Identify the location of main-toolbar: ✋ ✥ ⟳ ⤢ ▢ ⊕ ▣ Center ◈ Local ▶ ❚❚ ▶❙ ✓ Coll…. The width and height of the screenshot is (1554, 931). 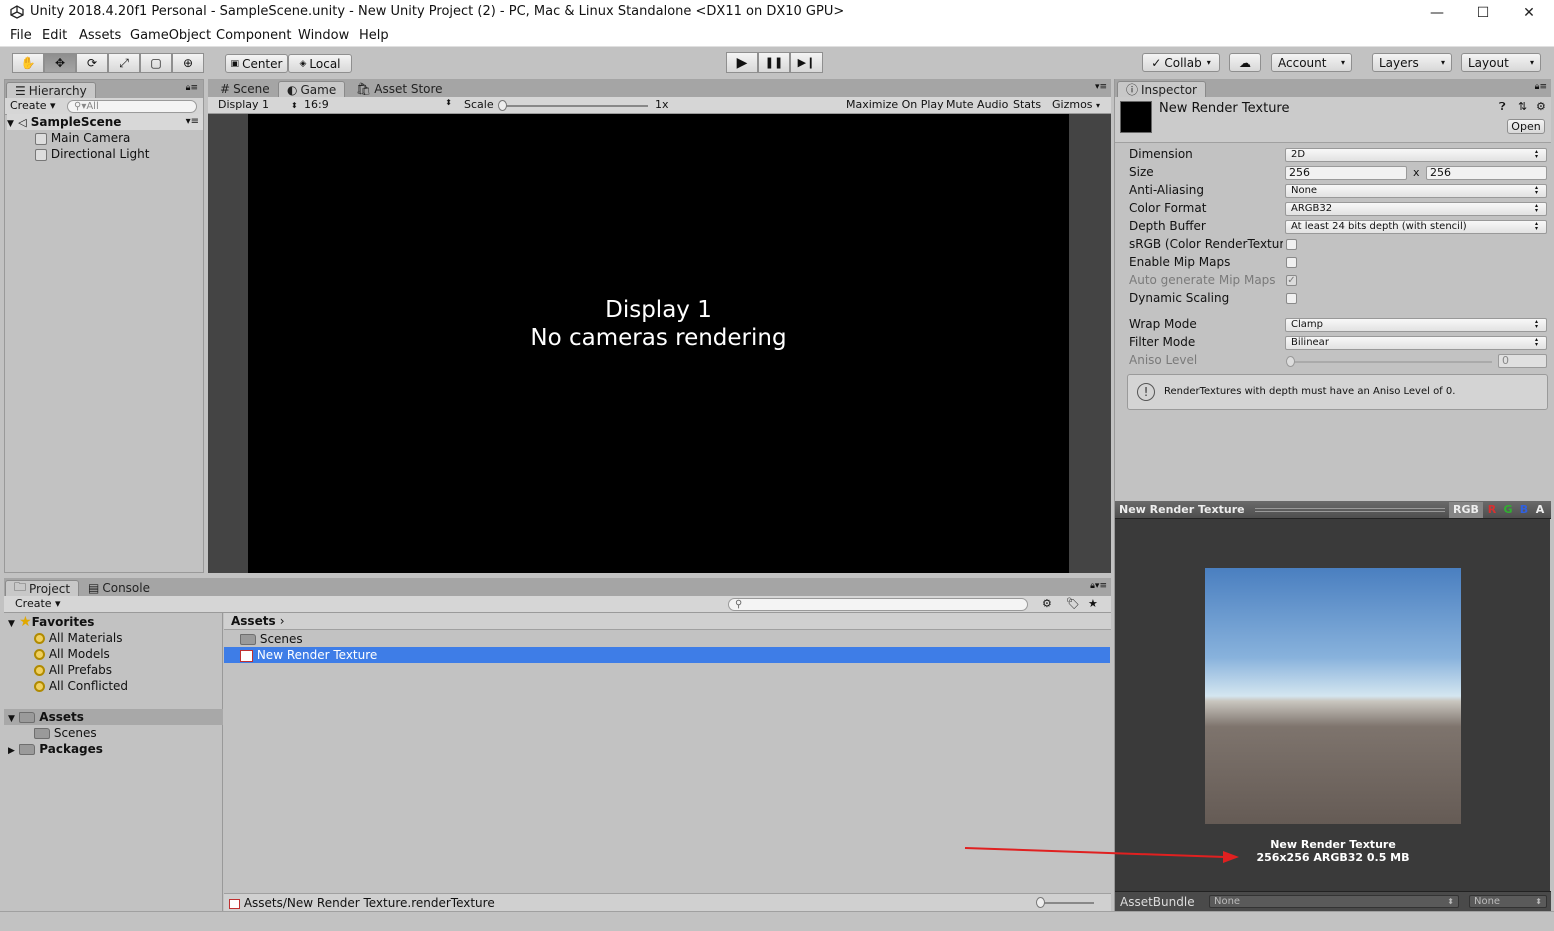
(777, 63).